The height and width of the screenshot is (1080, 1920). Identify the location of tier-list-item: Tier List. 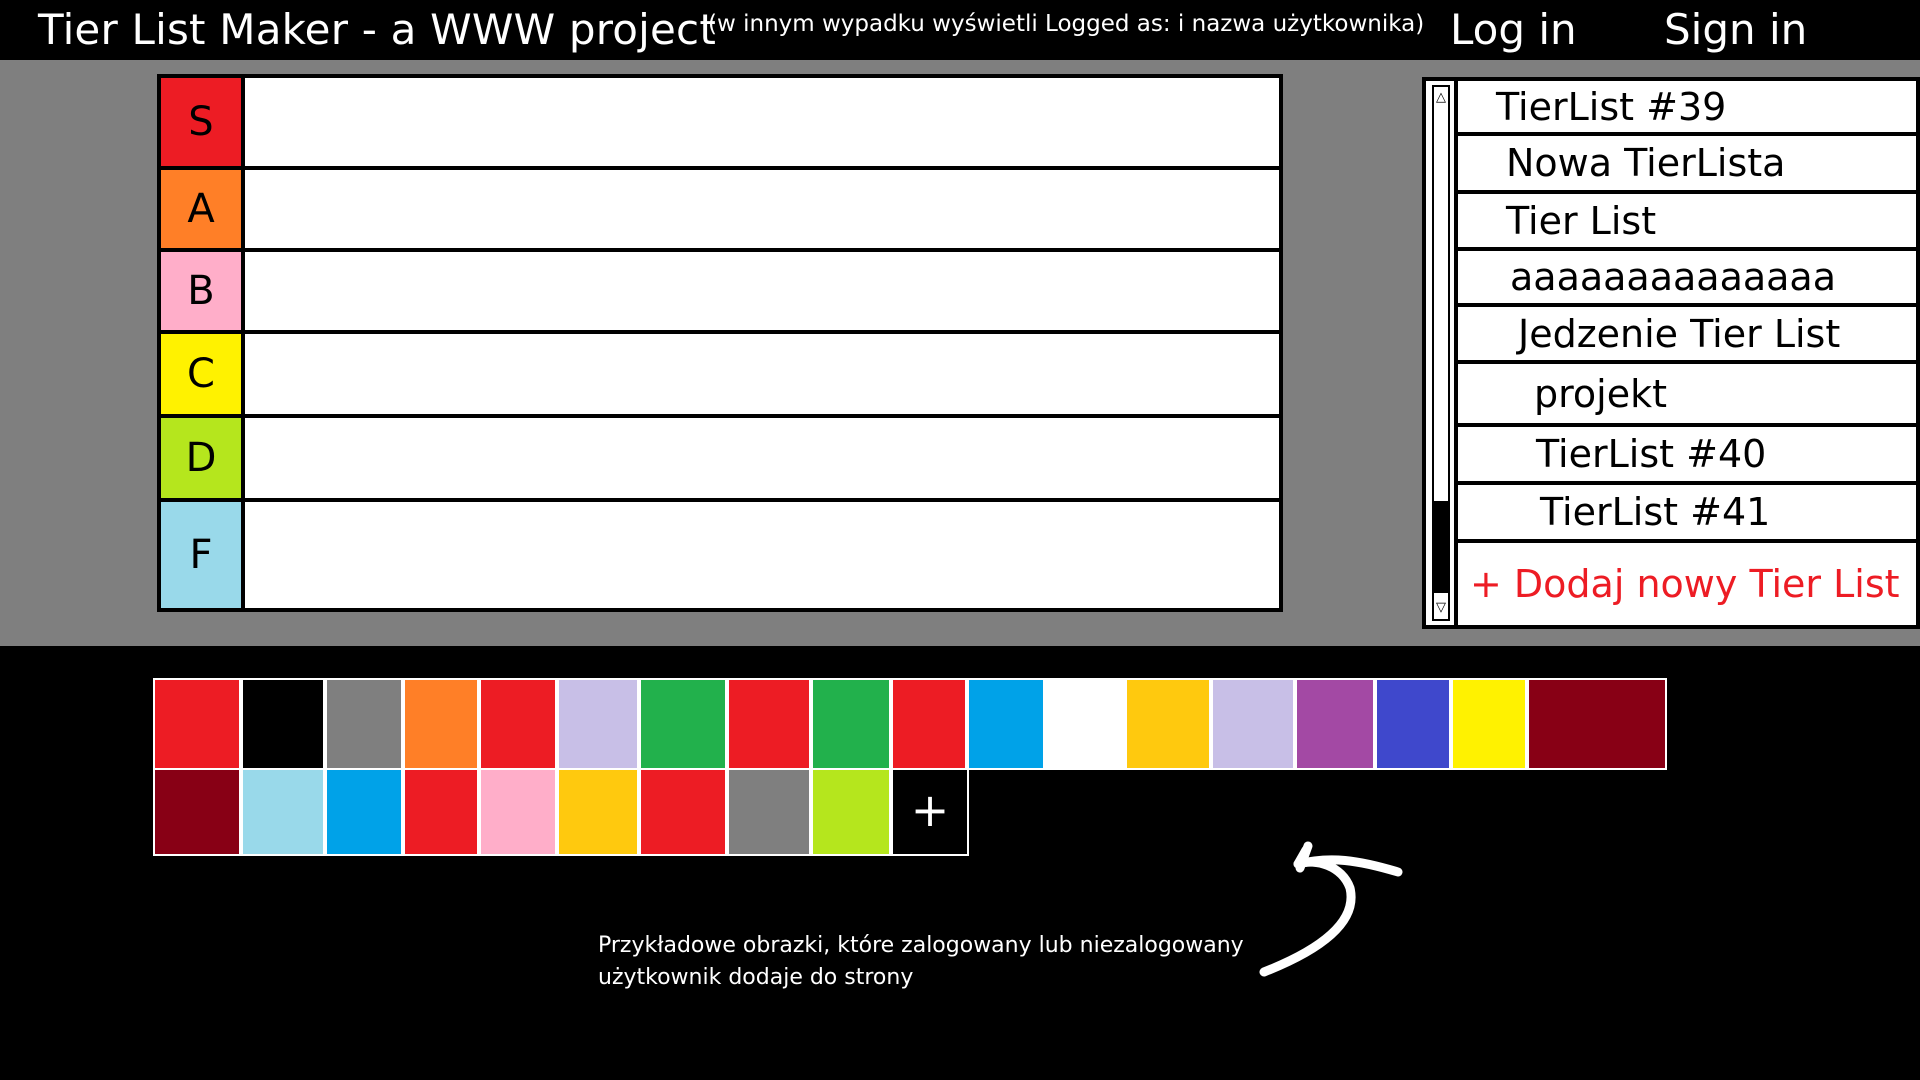
(1687, 222).